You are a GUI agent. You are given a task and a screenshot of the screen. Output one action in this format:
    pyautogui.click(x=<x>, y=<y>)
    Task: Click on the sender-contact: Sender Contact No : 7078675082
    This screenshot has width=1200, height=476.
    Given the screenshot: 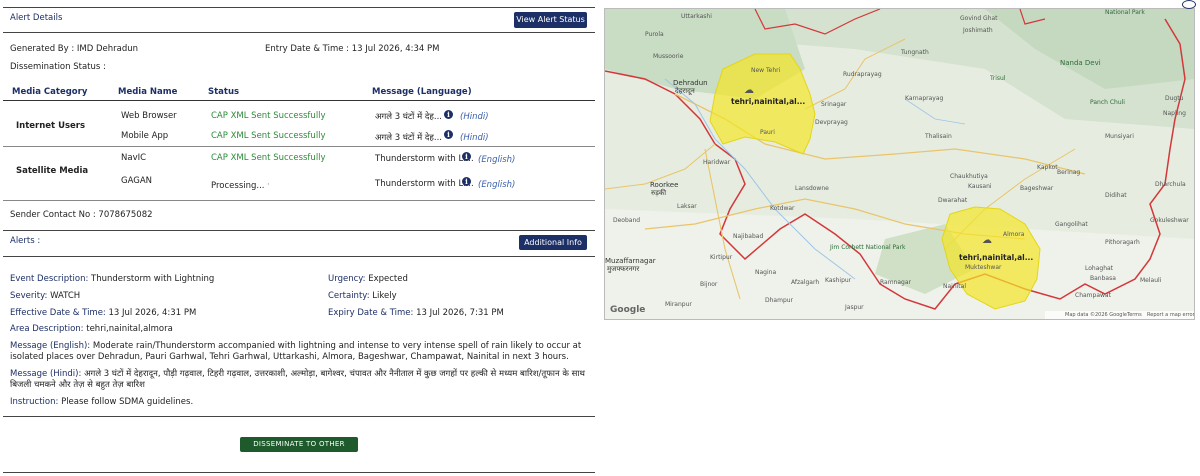 What is the action you would take?
    pyautogui.click(x=81, y=215)
    